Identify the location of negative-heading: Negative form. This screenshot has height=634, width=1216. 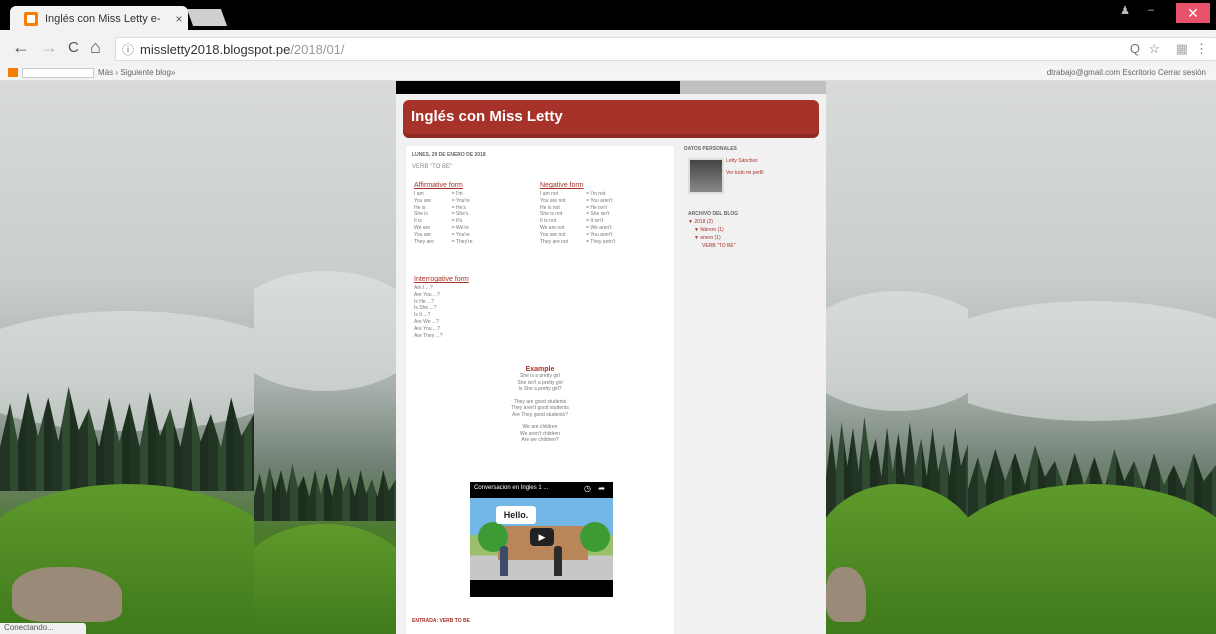
(562, 185).